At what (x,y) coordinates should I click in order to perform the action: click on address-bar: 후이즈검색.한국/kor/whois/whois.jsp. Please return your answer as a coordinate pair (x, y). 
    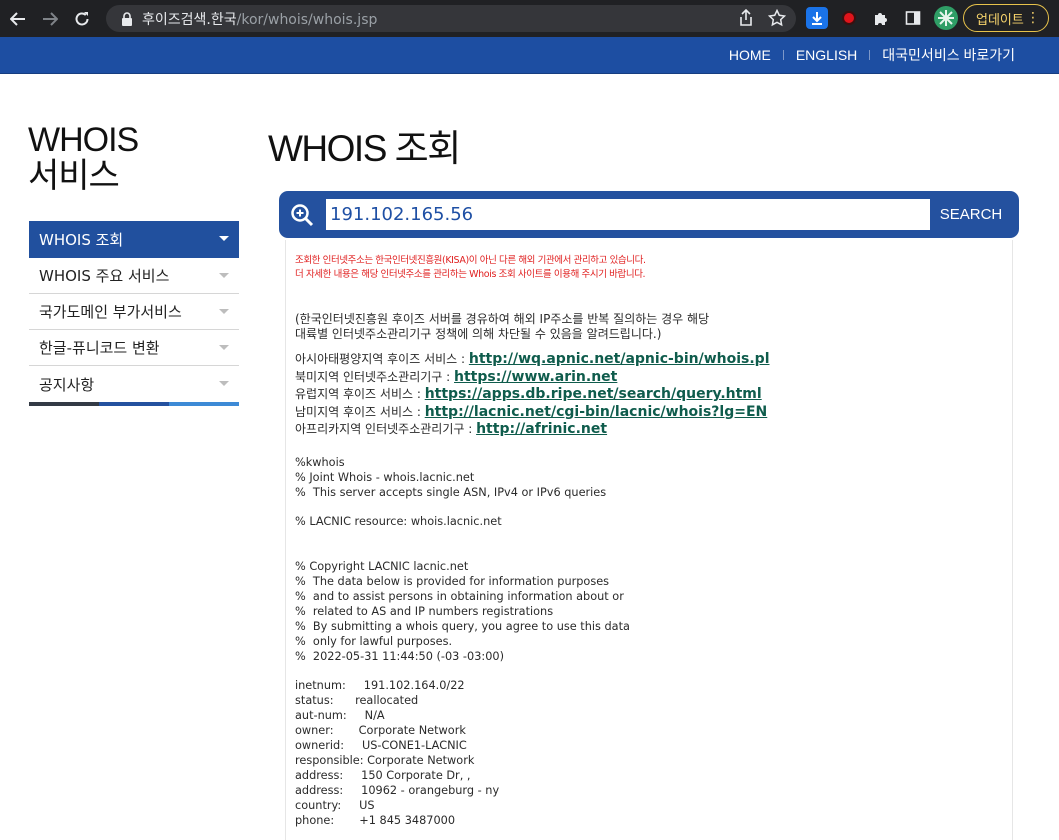
    Looking at the image, I should click on (451, 18).